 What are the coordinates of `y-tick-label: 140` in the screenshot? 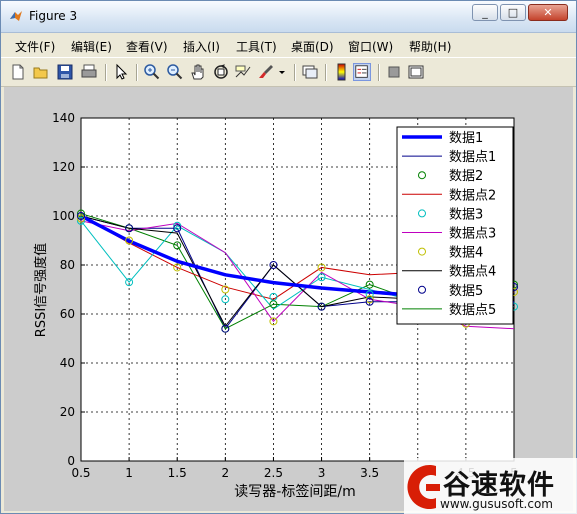 It's located at (63, 118).